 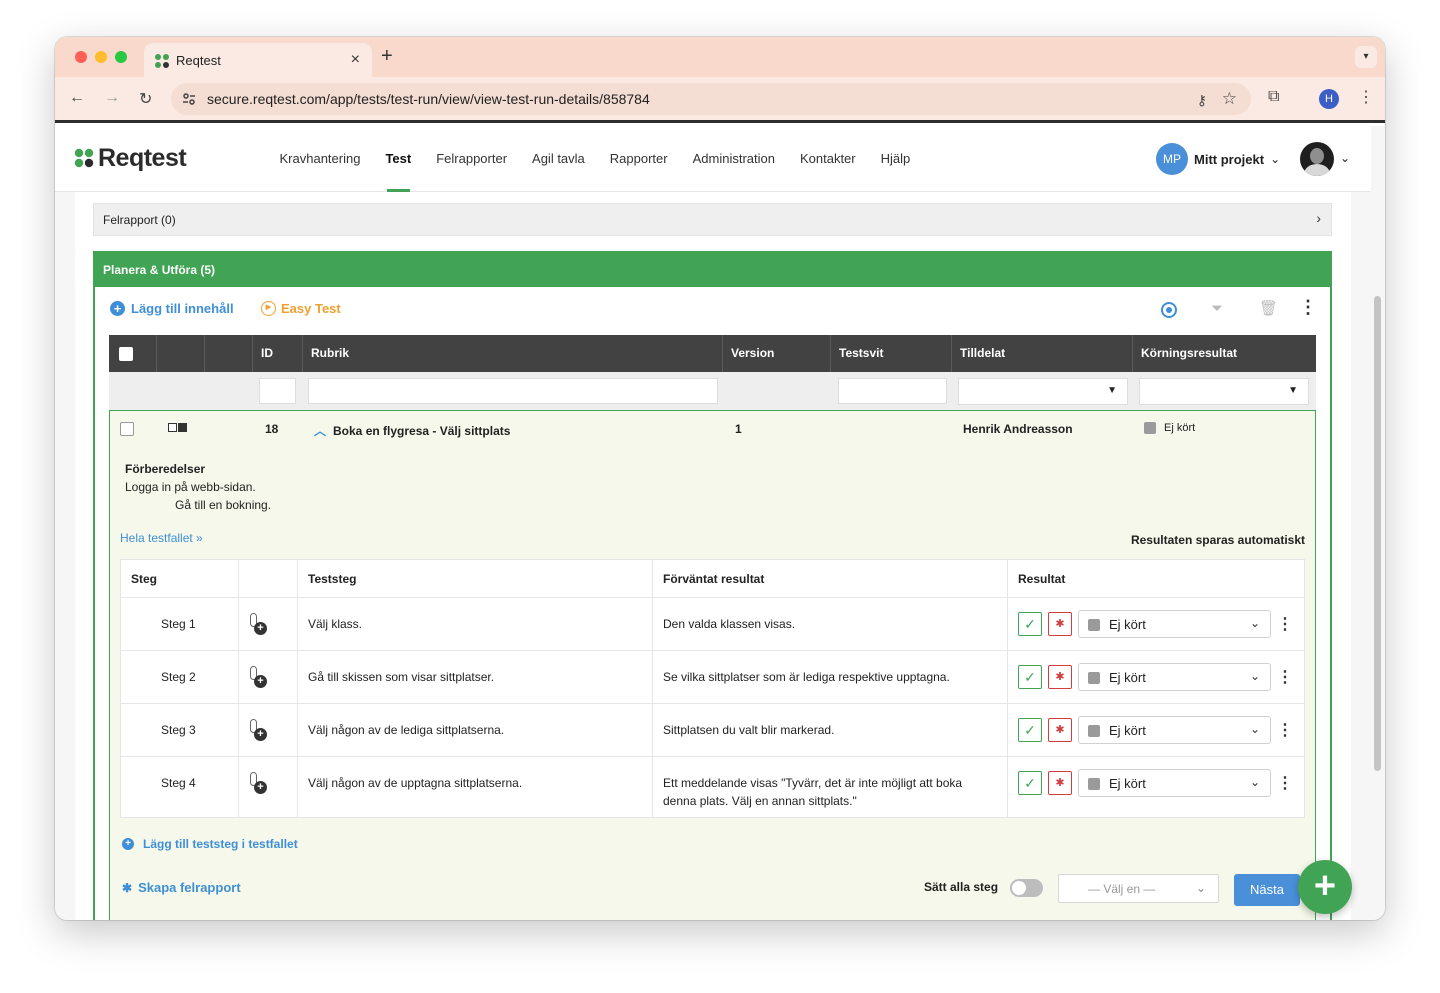 I want to click on status-not-run-icon, so click(x=1094, y=784).